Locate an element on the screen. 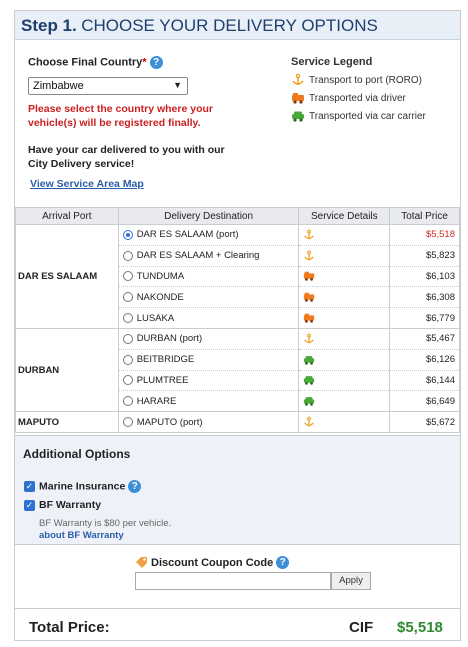  destination-name: DAR ES SALAAM is located at coordinates (175, 235).